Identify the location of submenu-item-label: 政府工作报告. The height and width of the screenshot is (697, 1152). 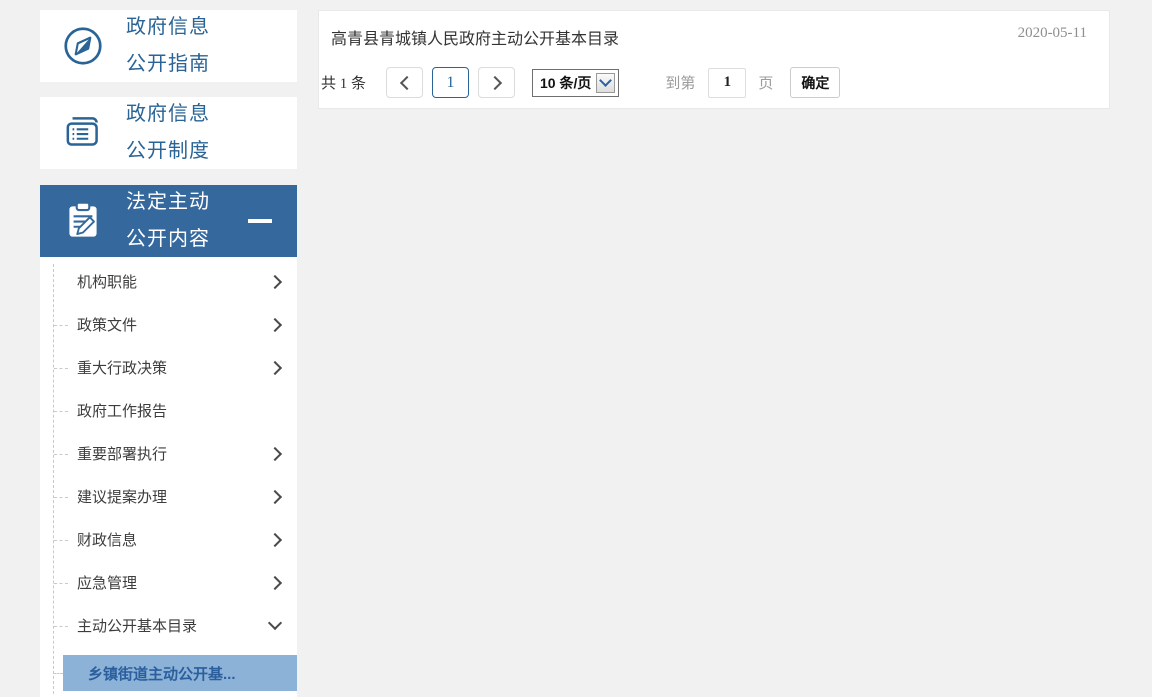
(122, 411).